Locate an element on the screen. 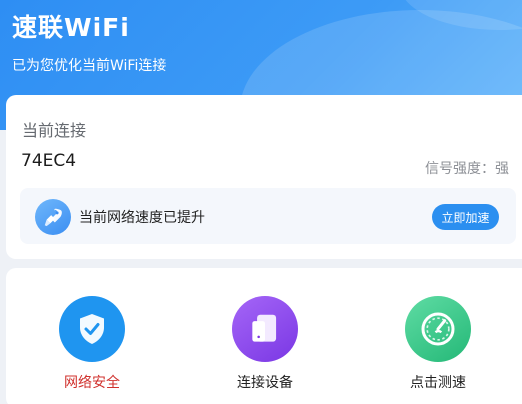  rocket-icon is located at coordinates (53, 217).